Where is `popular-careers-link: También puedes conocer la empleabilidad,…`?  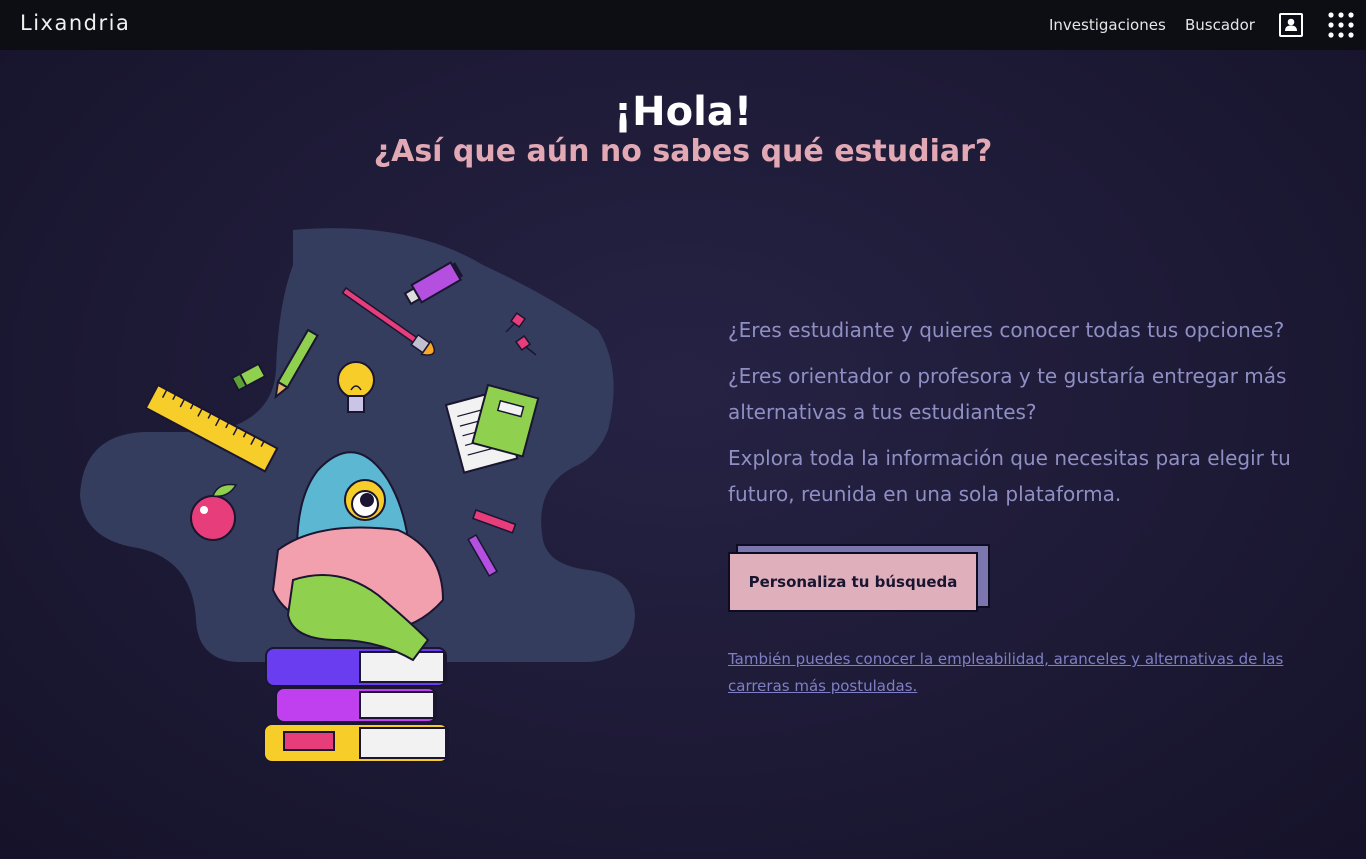
popular-careers-link: También puedes conocer la empleabilidad,… is located at coordinates (1013, 673).